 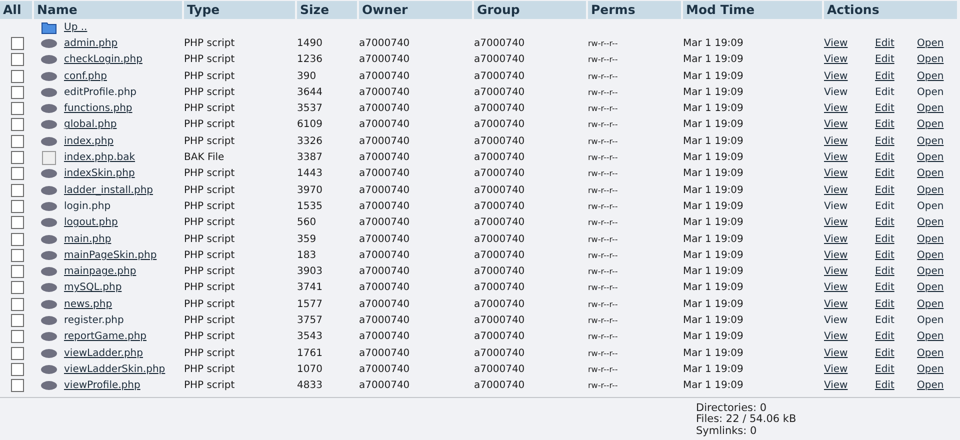 I want to click on file-name-link: index.php.bak, so click(x=100, y=158).